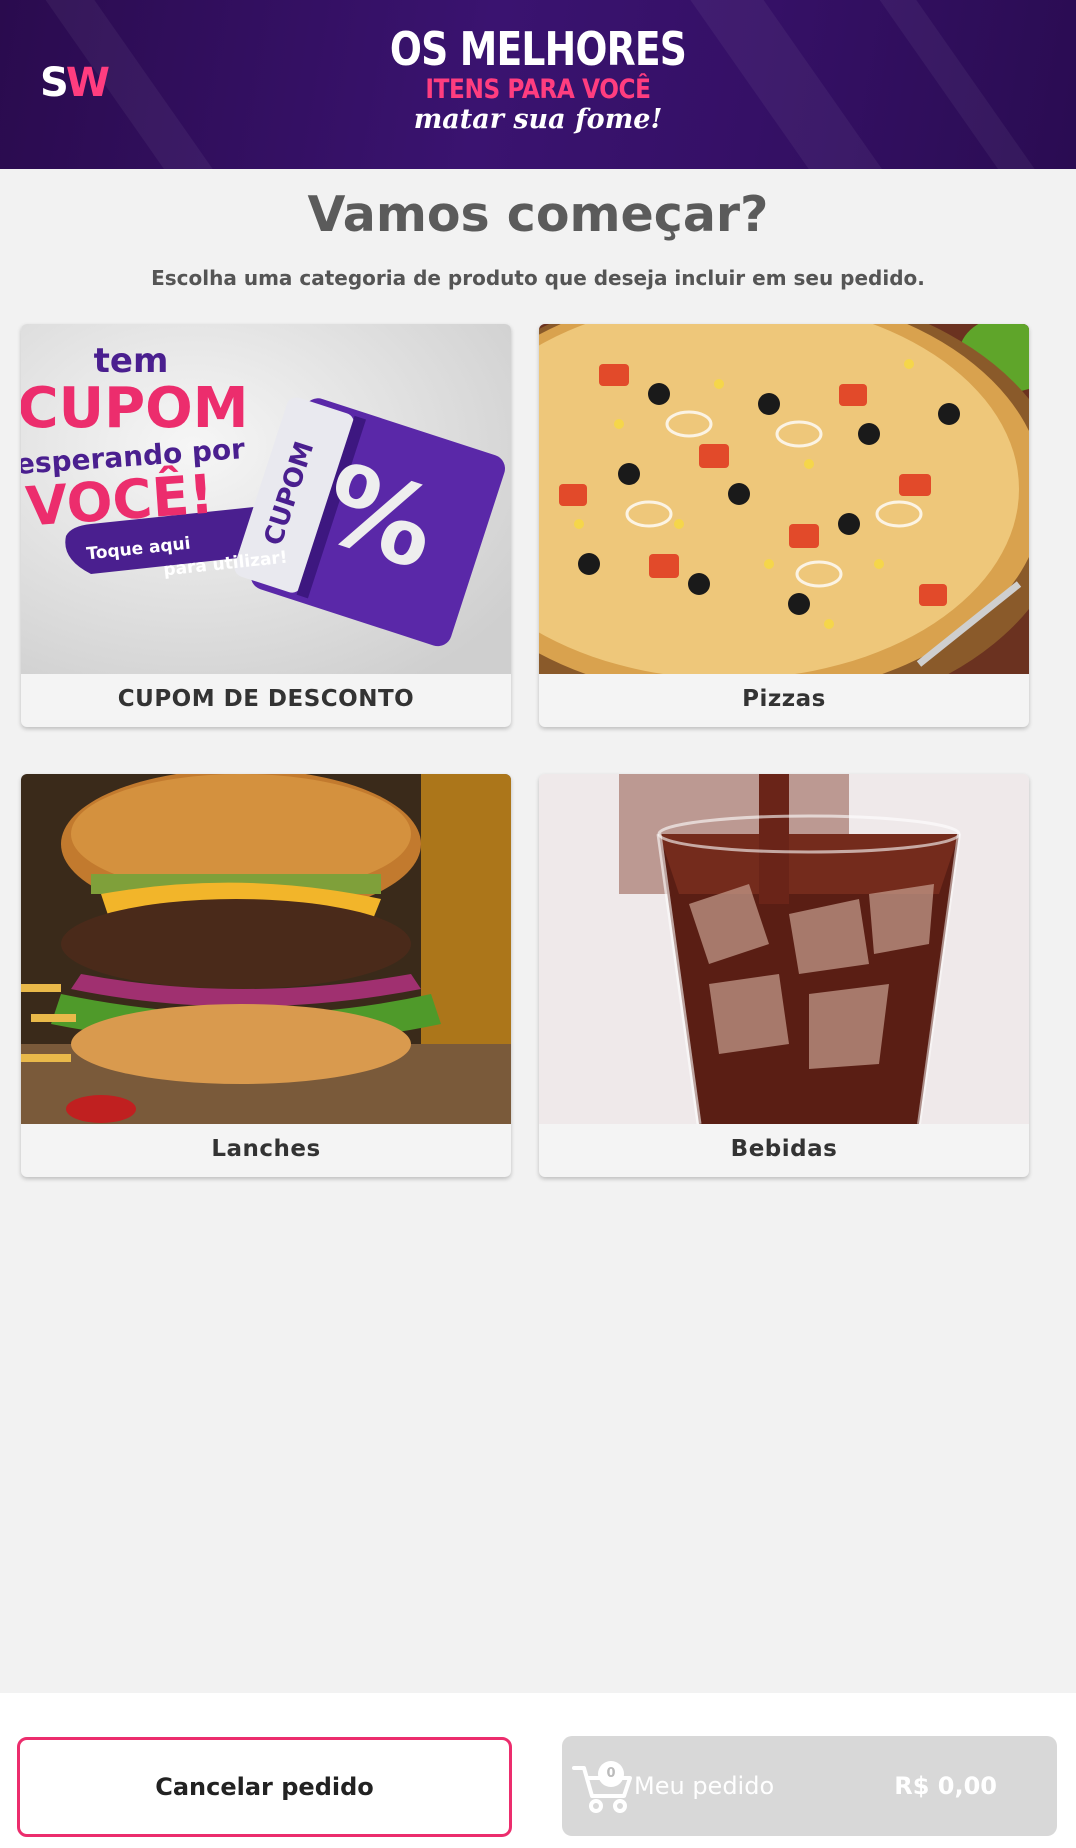  I want to click on category-card-bebidas: Bebidas, so click(784, 975).